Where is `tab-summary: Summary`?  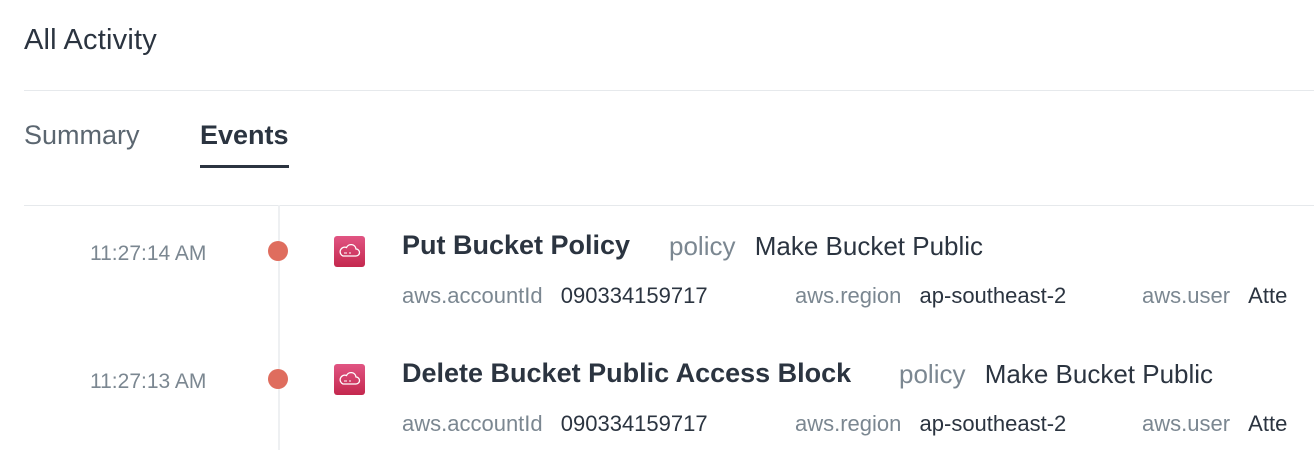 tab-summary: Summary is located at coordinates (82, 142).